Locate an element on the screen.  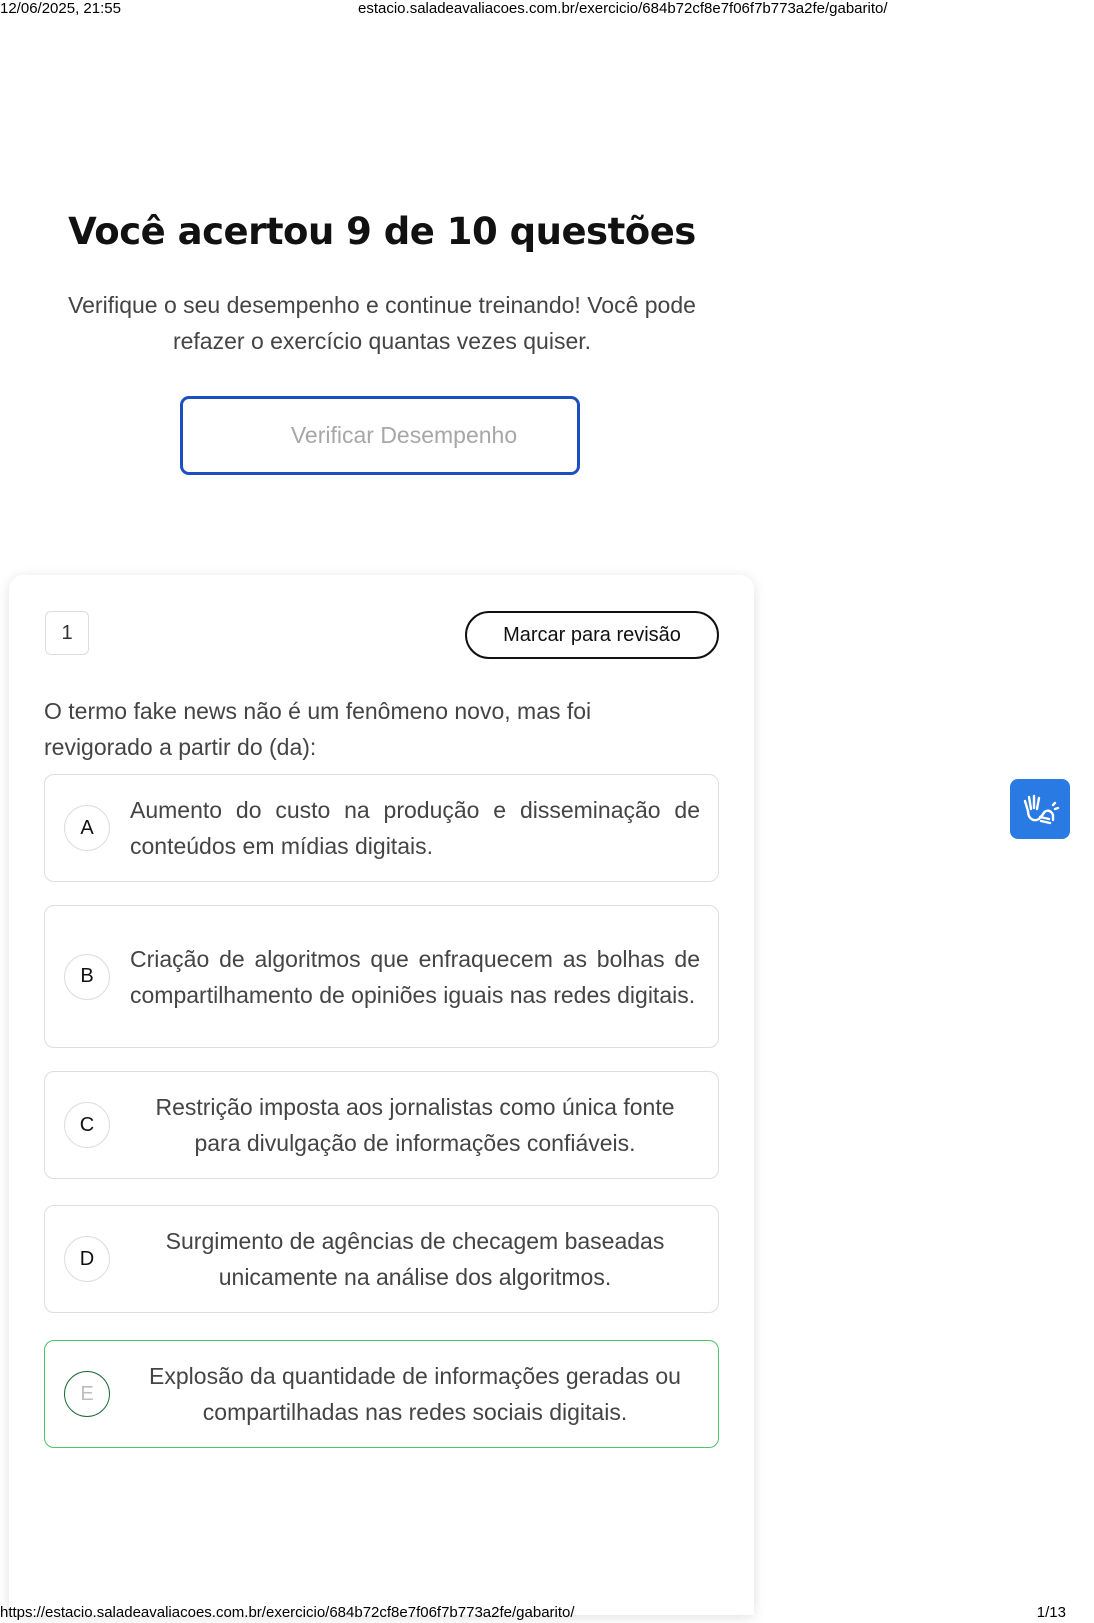
mark-for-review-button: Marcar para revisão is located at coordinates (592, 635).